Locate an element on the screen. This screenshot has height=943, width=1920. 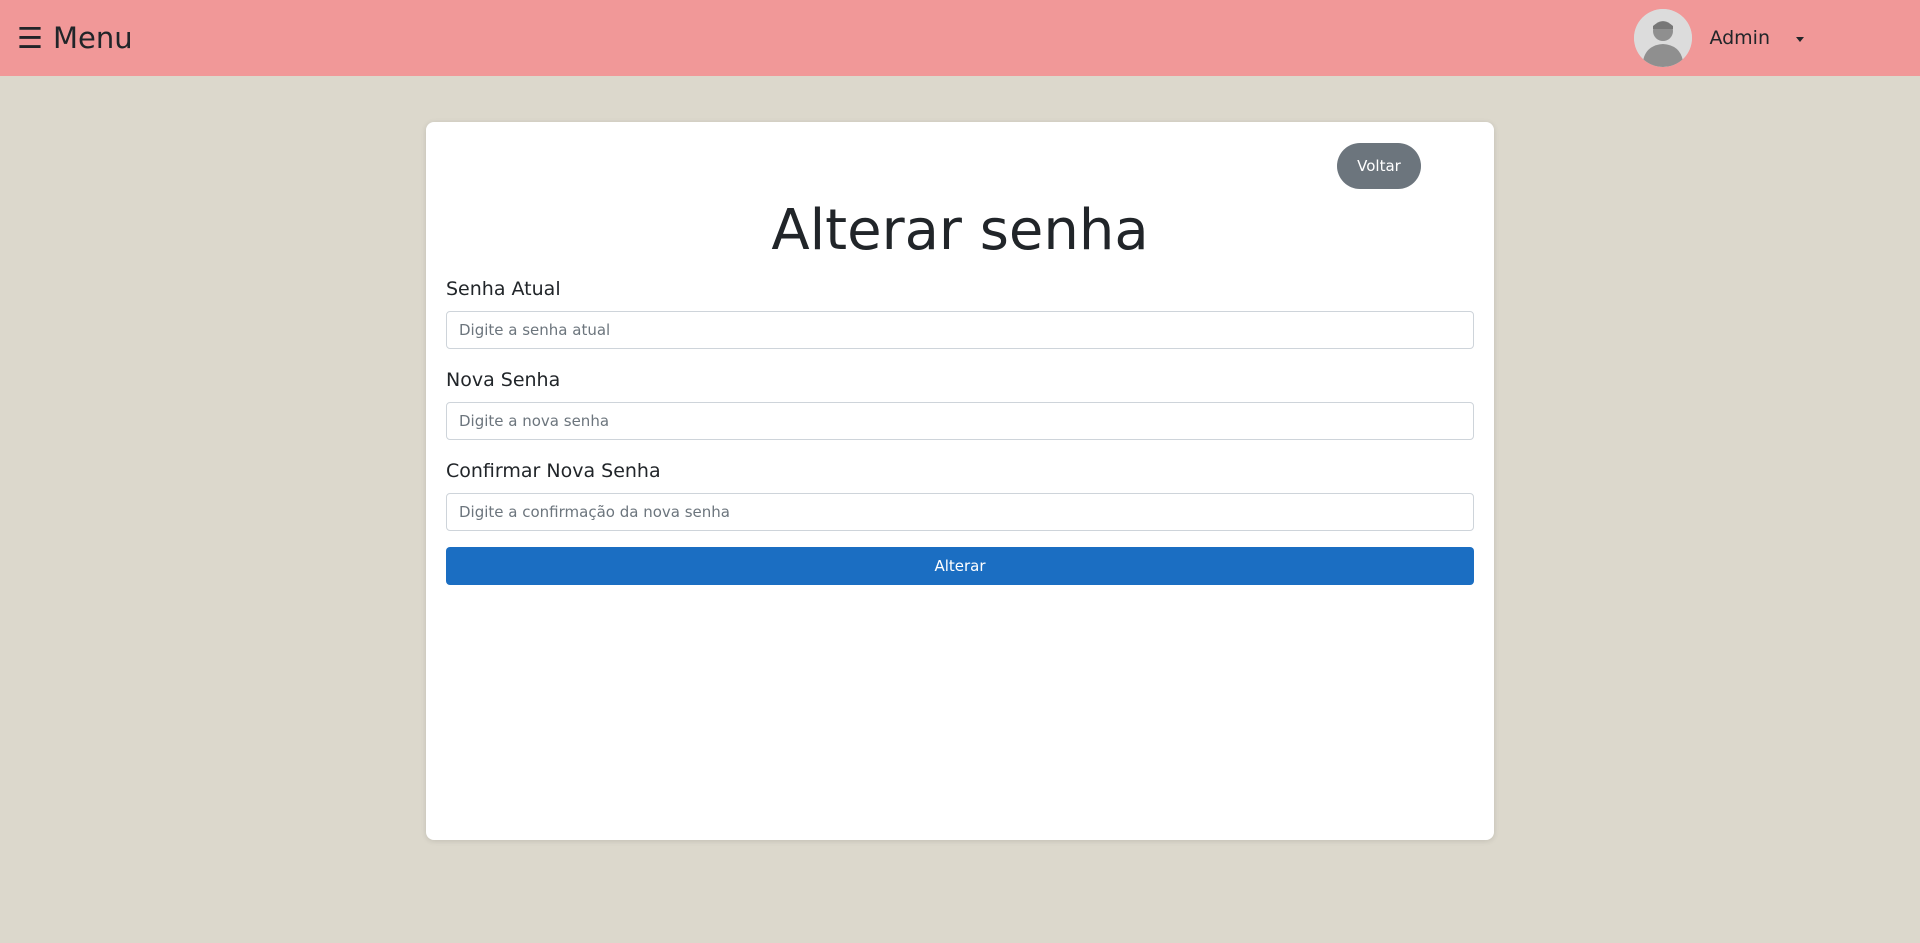
current-password-label: Senha Atual is located at coordinates (503, 289).